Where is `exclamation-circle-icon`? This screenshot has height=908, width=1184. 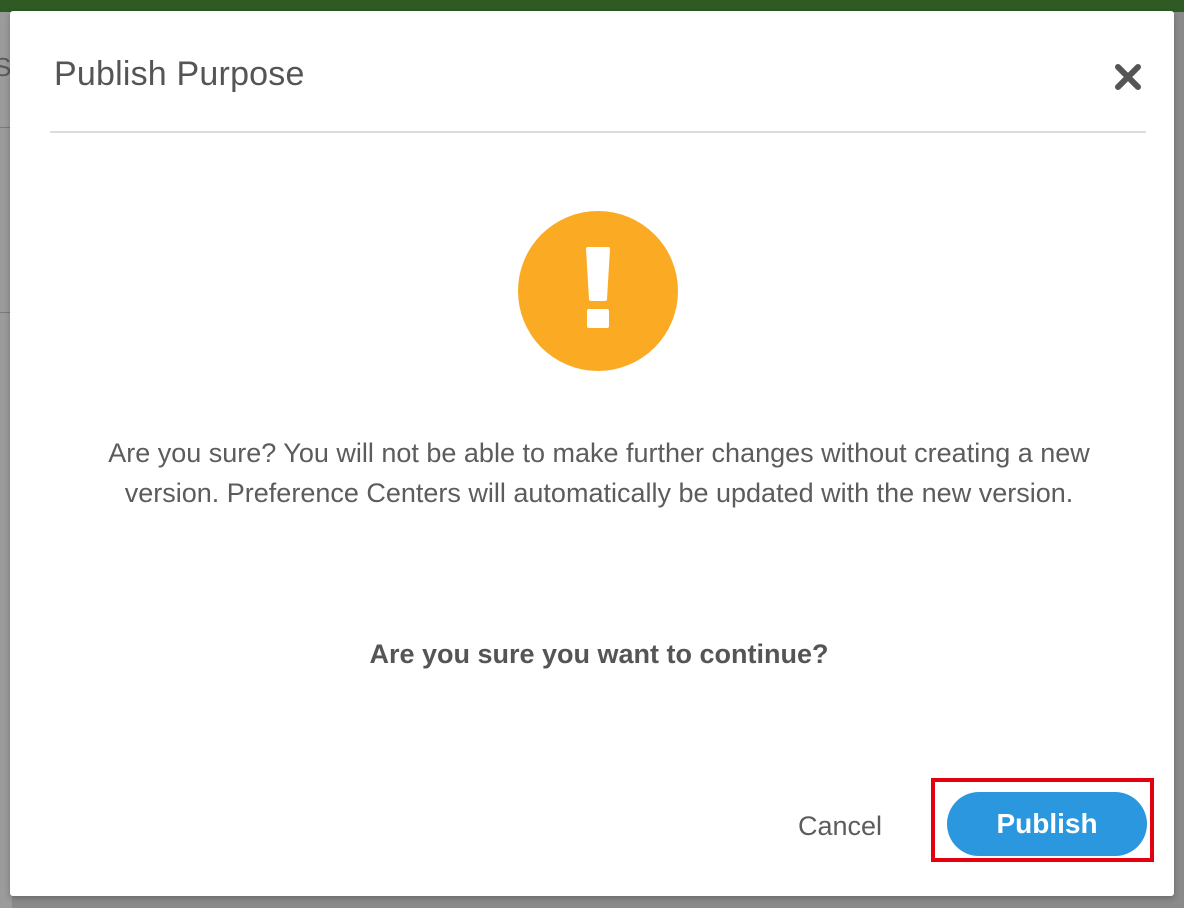
exclamation-circle-icon is located at coordinates (598, 291).